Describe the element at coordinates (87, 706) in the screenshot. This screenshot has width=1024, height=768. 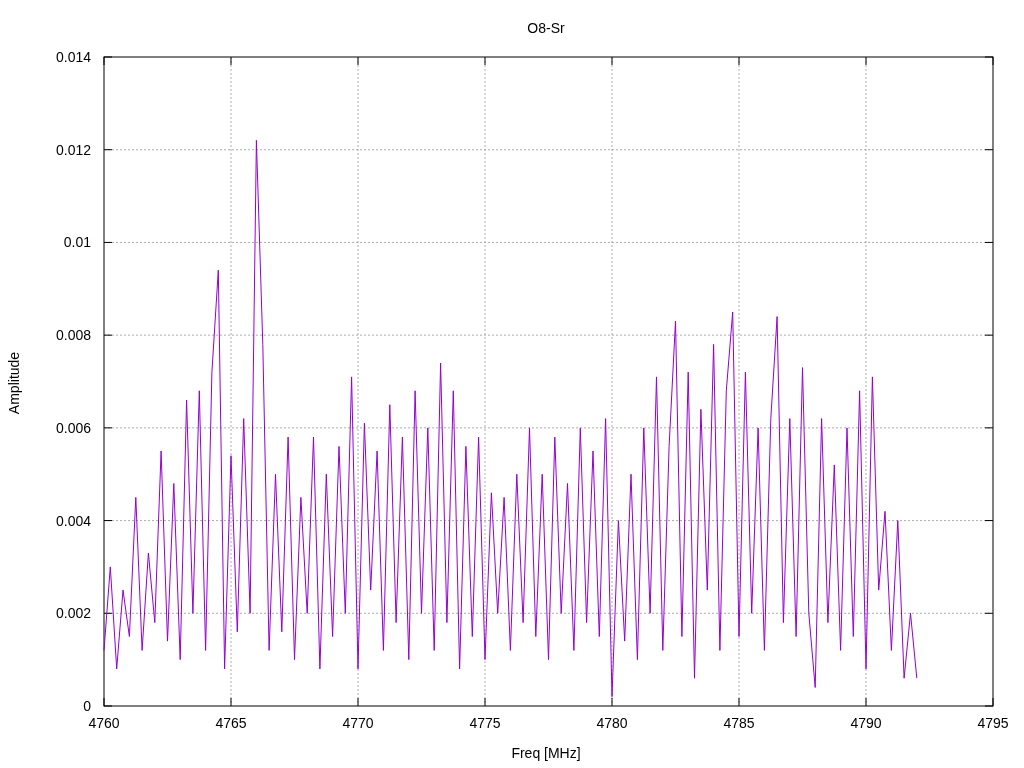
I see `y-tick-label: 0` at that location.